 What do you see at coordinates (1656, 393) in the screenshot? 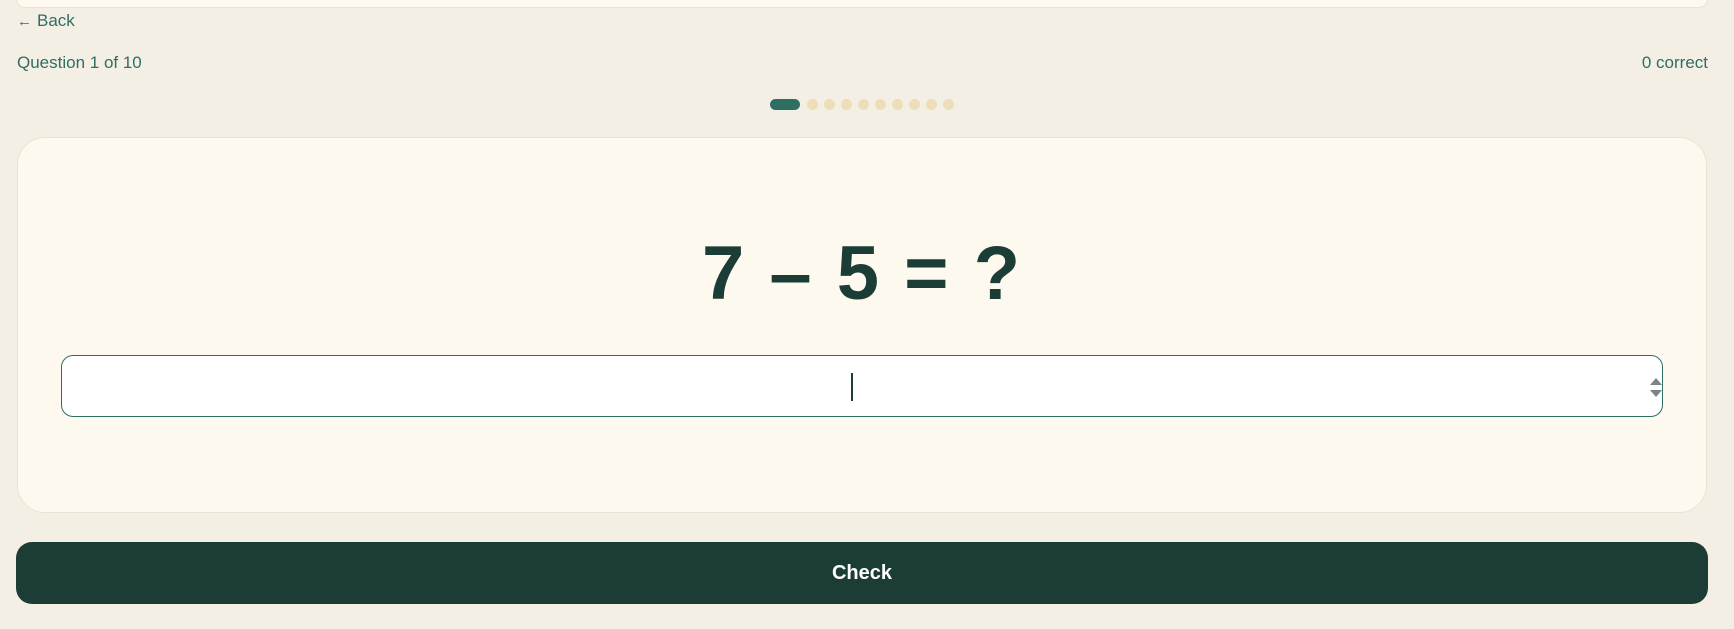
I see `spinner-down-icon` at bounding box center [1656, 393].